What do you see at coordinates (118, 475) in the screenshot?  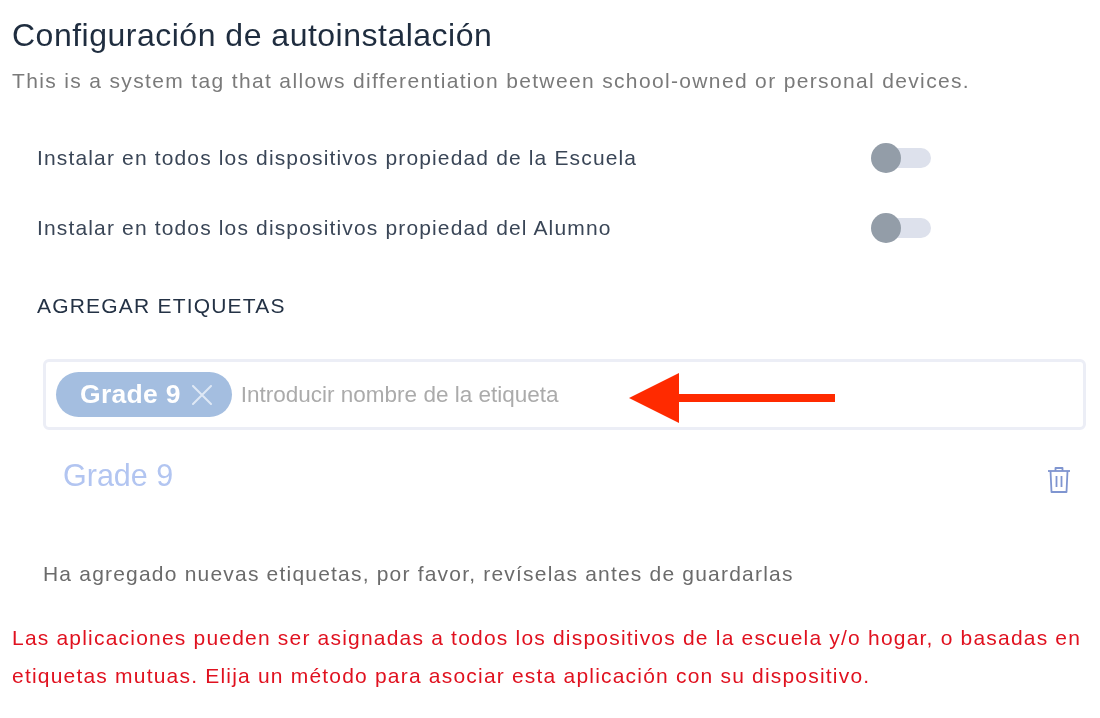 I see `tag-name: Grade 9` at bounding box center [118, 475].